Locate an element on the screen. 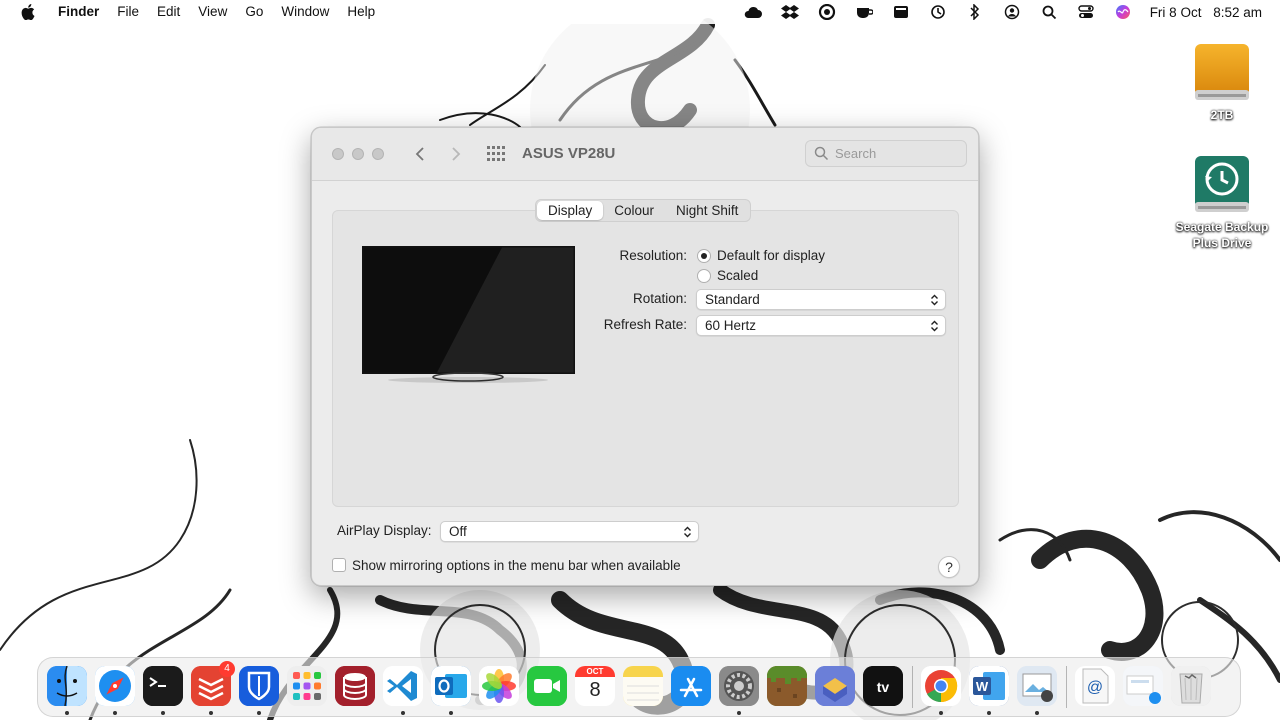  status-area: Fri 8 Oct 8:52 am is located at coordinates (1007, 12).